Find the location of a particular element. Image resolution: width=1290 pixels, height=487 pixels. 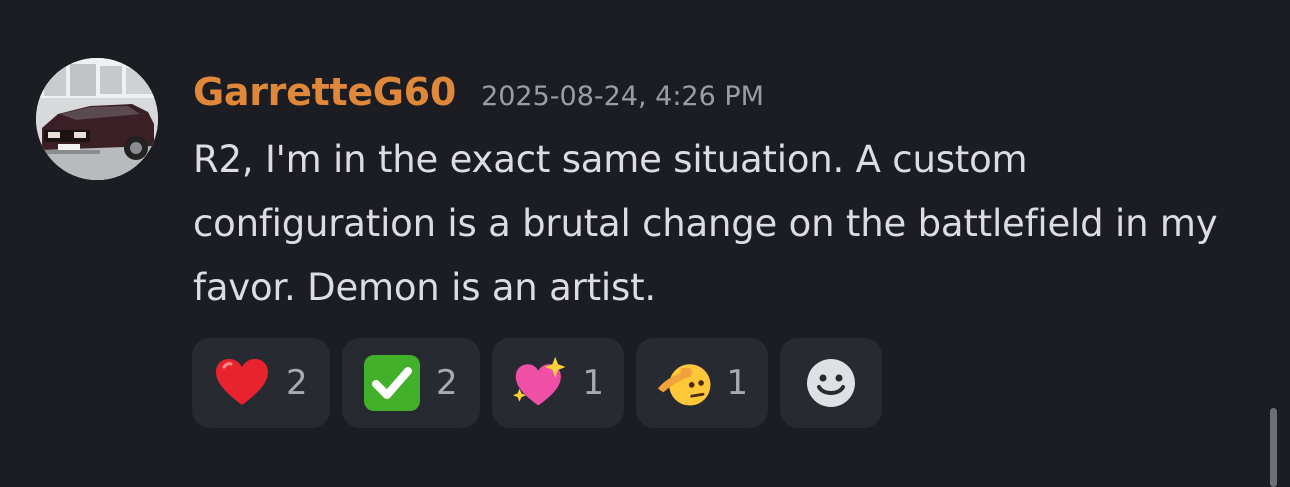

add-reaction-button is located at coordinates (831, 383).